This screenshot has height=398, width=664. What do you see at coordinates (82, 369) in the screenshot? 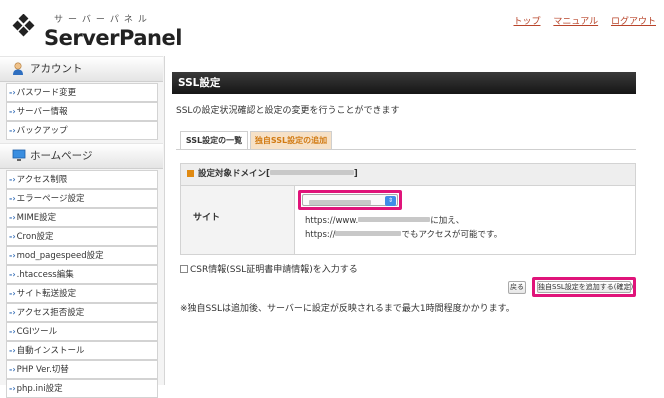
I see `sidebar-item-php-version: -›PHP Ver.切替` at bounding box center [82, 369].